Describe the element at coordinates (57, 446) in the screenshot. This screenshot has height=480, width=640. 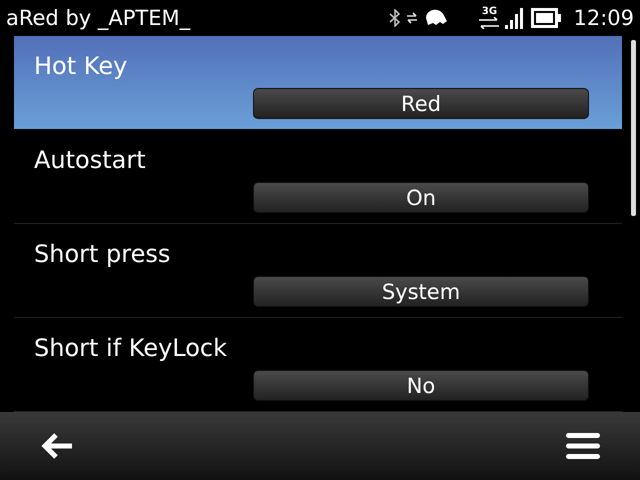
I see `back-button` at that location.